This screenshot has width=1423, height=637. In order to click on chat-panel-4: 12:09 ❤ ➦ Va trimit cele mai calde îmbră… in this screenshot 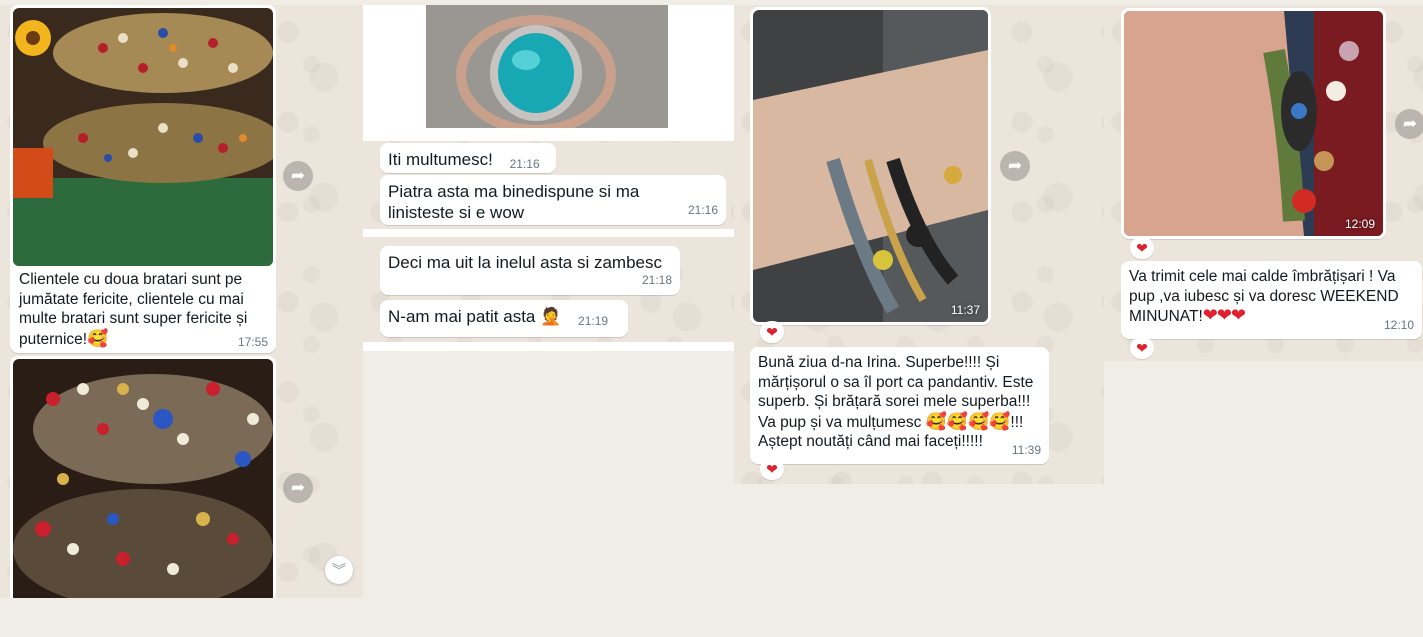, I will do `click(1263, 183)`.